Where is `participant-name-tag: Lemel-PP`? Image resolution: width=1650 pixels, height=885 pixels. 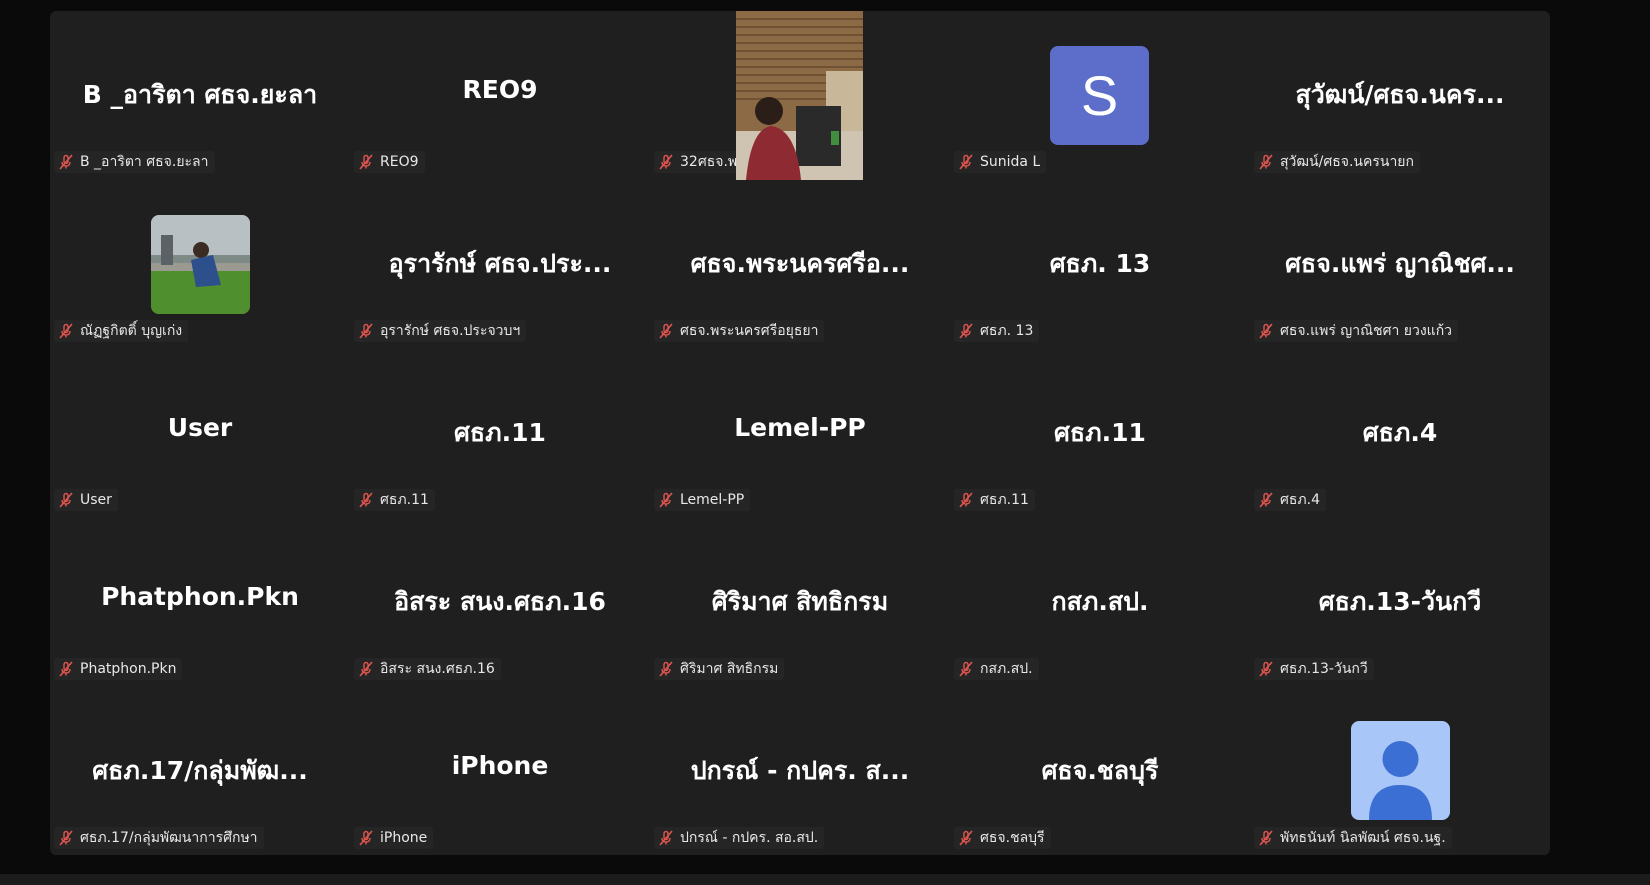 participant-name-tag: Lemel-PP is located at coordinates (702, 500).